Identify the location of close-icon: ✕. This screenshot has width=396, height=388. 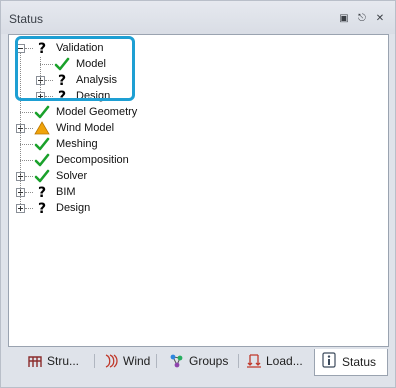
(380, 19).